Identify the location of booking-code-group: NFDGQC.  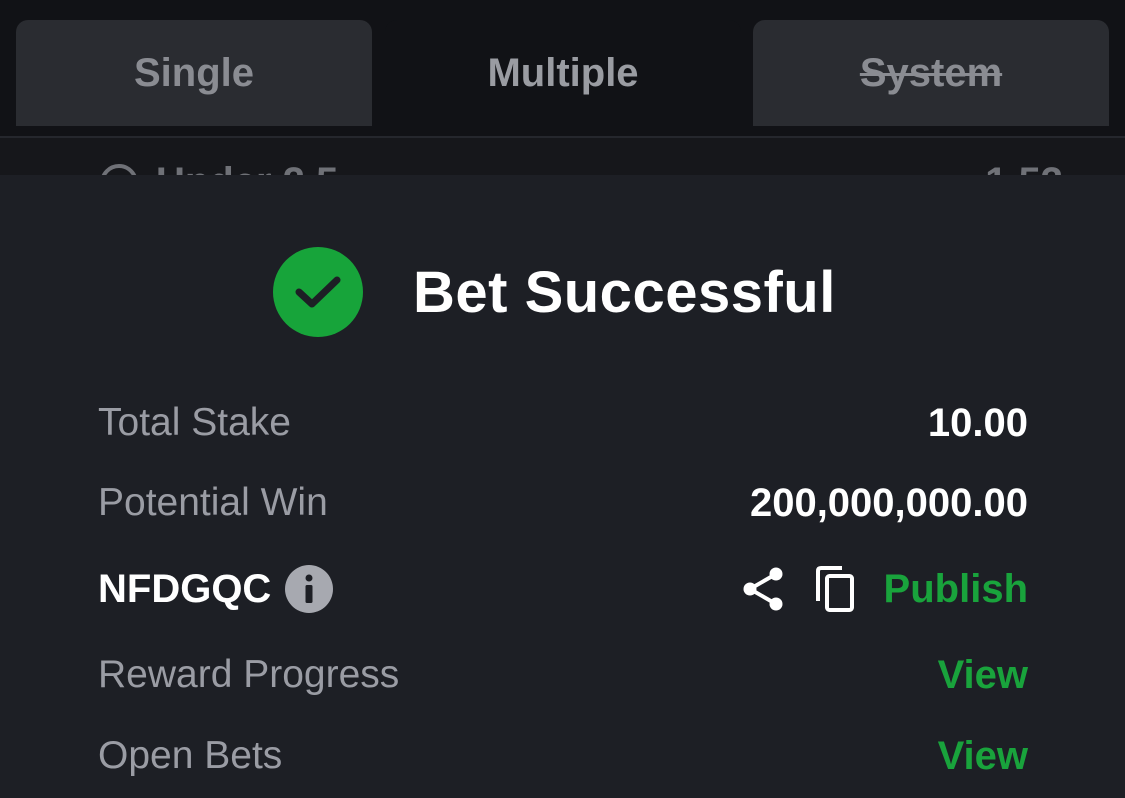
(216, 589).